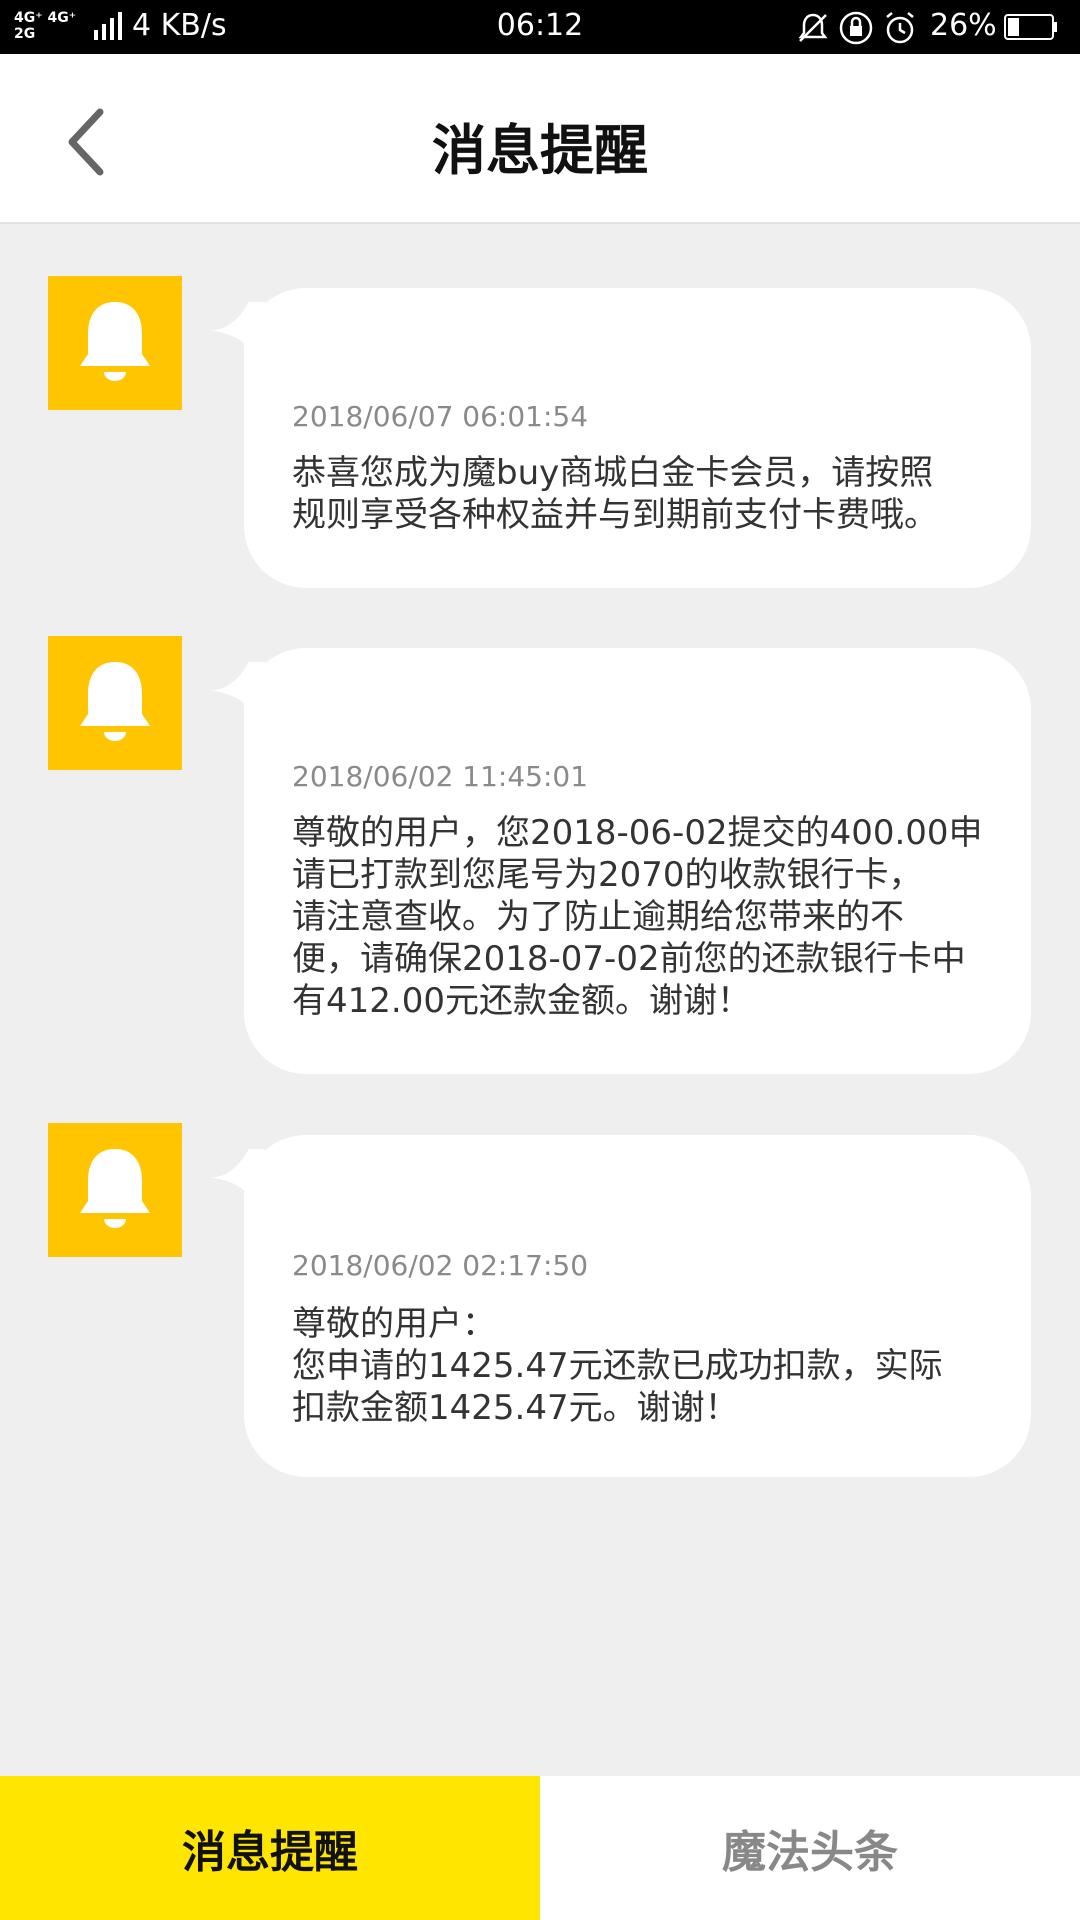  I want to click on tab-magic-headlines: 魔法头条, so click(810, 1848).